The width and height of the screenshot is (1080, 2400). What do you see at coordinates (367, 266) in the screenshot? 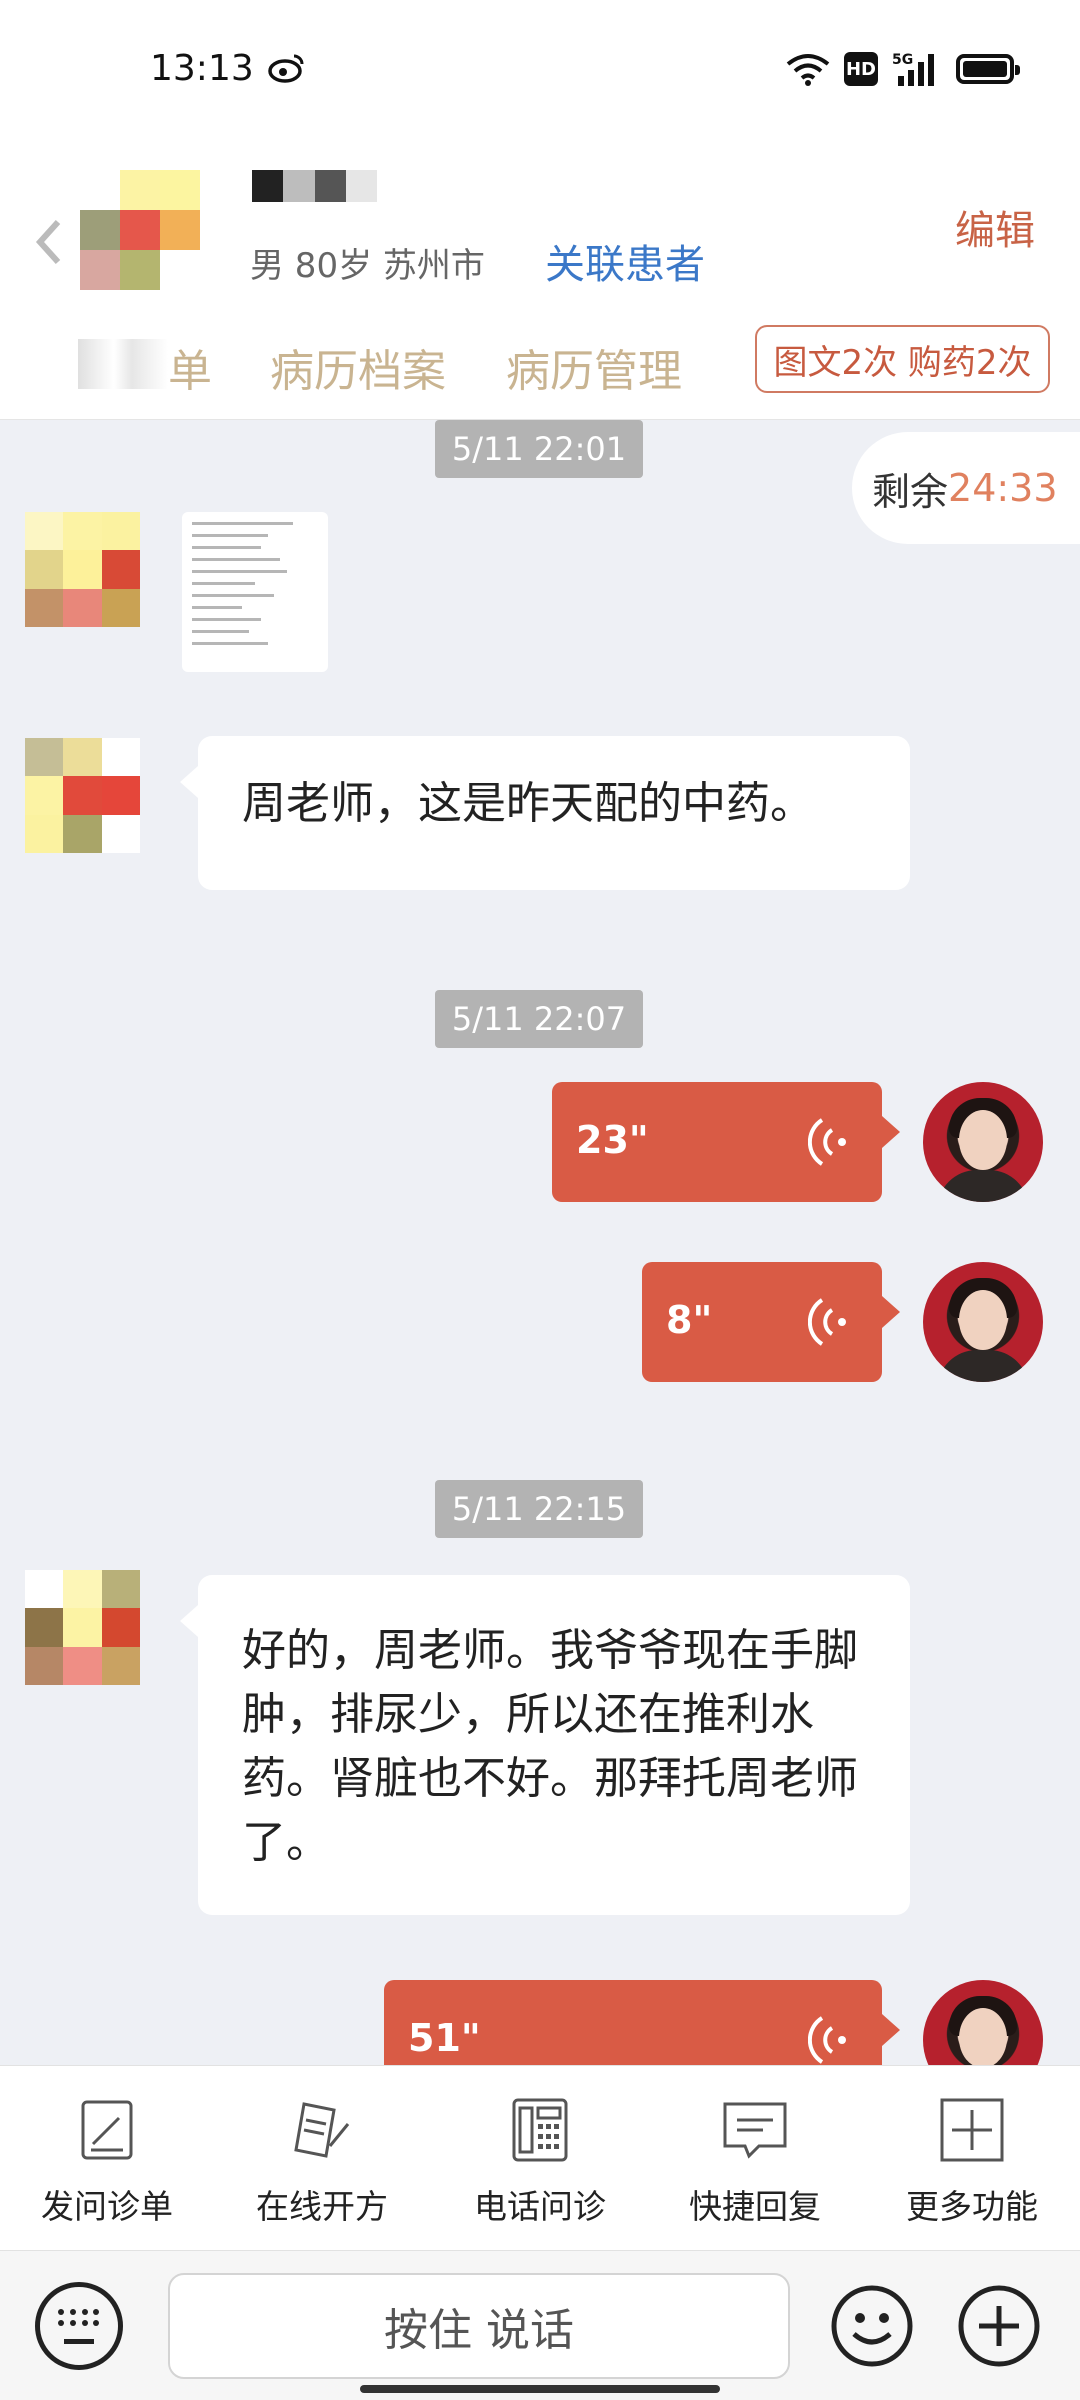
I see `patient-meta: 男 80岁 苏州市` at bounding box center [367, 266].